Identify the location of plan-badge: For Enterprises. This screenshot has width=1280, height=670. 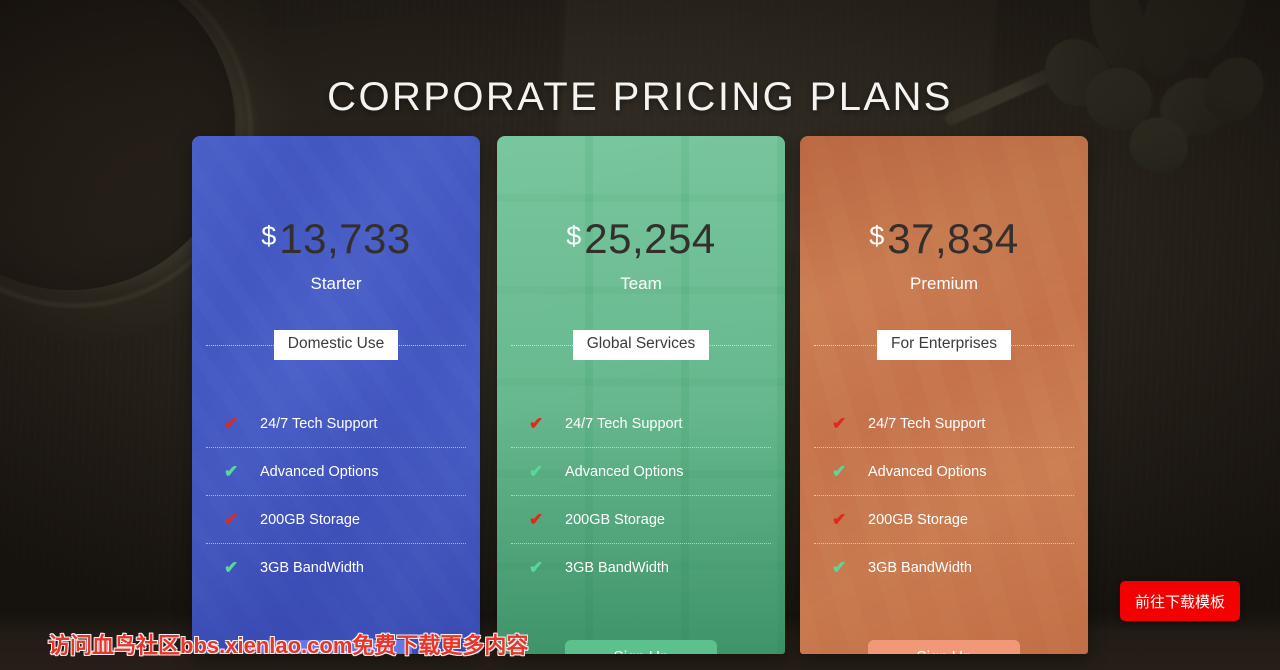
(944, 345).